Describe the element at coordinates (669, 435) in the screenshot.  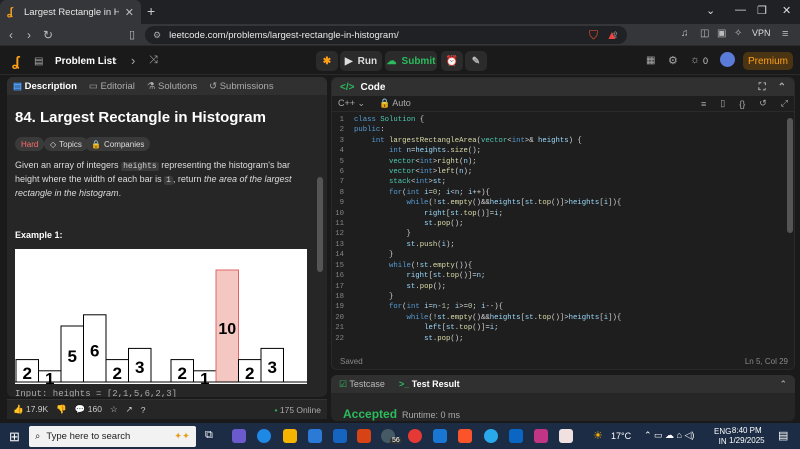
I see `tray-icons: ⌃ ▭ ☁ ⌂ ◁)` at that location.